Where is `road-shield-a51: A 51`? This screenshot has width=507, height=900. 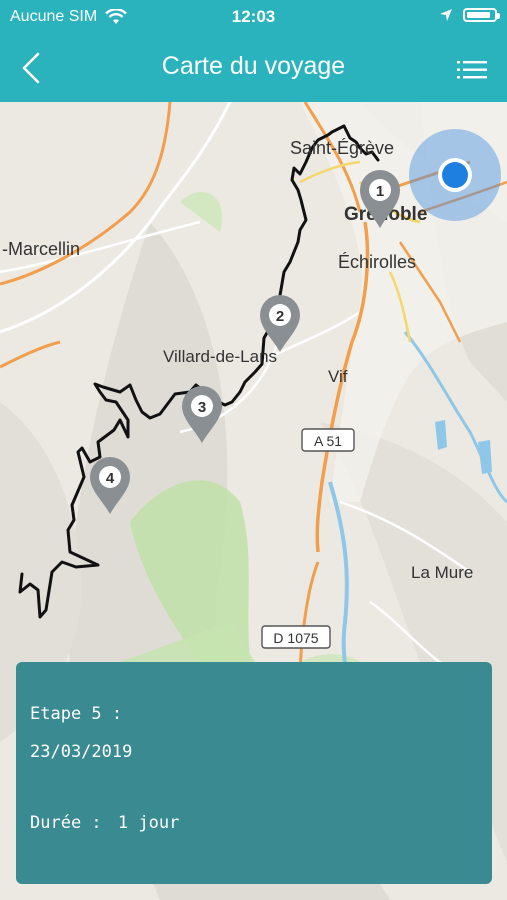 road-shield-a51: A 51 is located at coordinates (328, 440).